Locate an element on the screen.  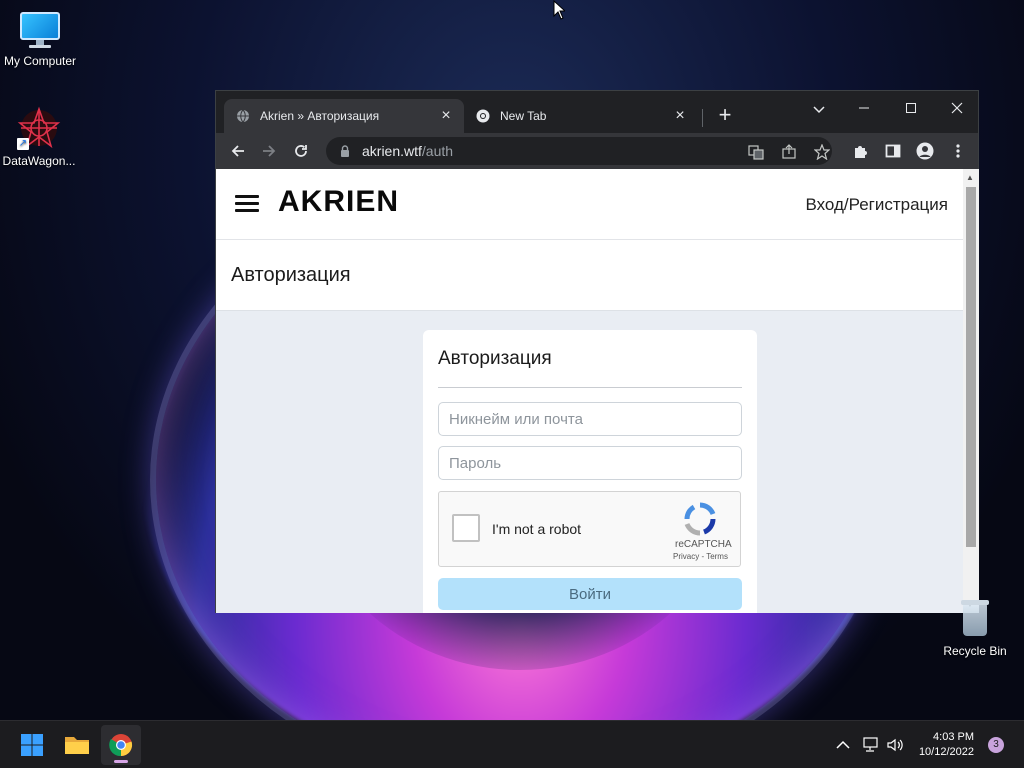
site-header: AKRIEN Вход/Регистрация is located at coordinates (589, 204).